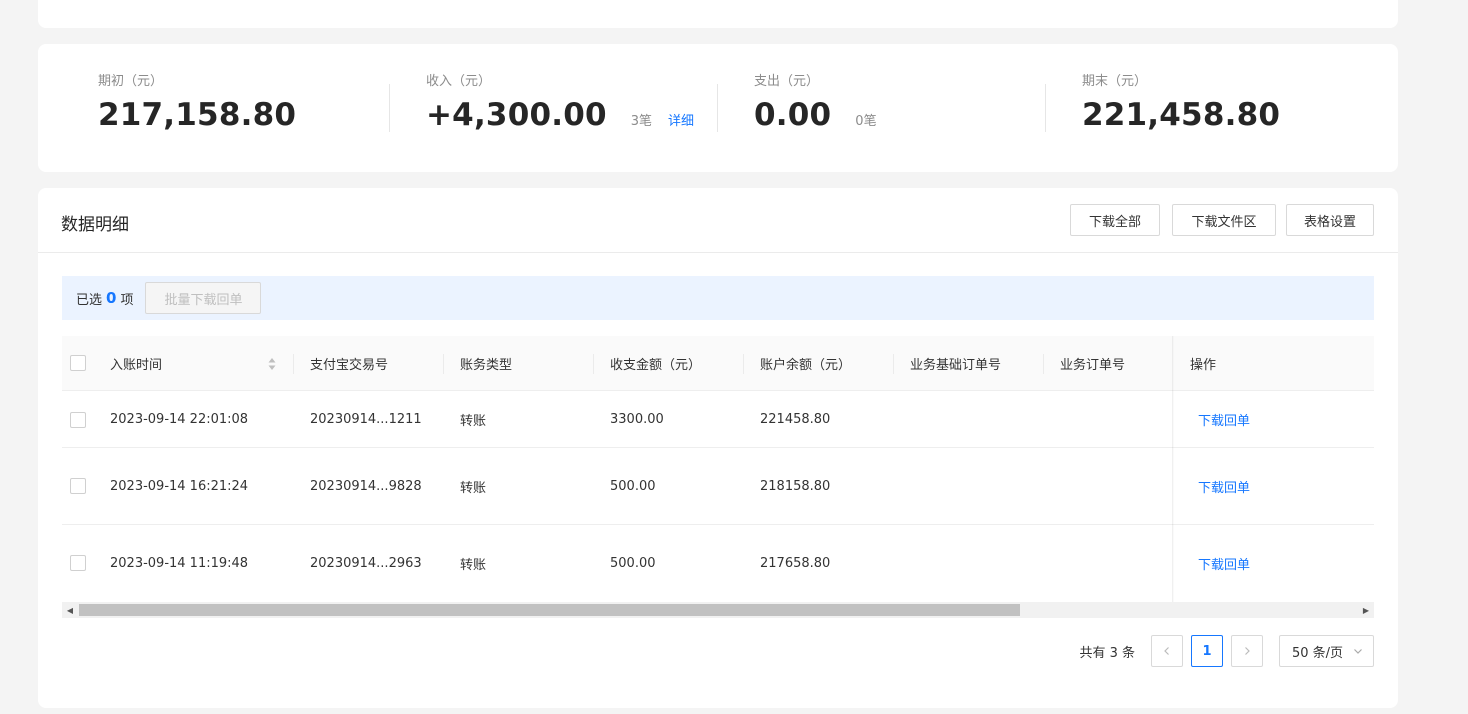 The image size is (1468, 714). What do you see at coordinates (637, 419) in the screenshot?
I see `cell-amount: 3300.00` at bounding box center [637, 419].